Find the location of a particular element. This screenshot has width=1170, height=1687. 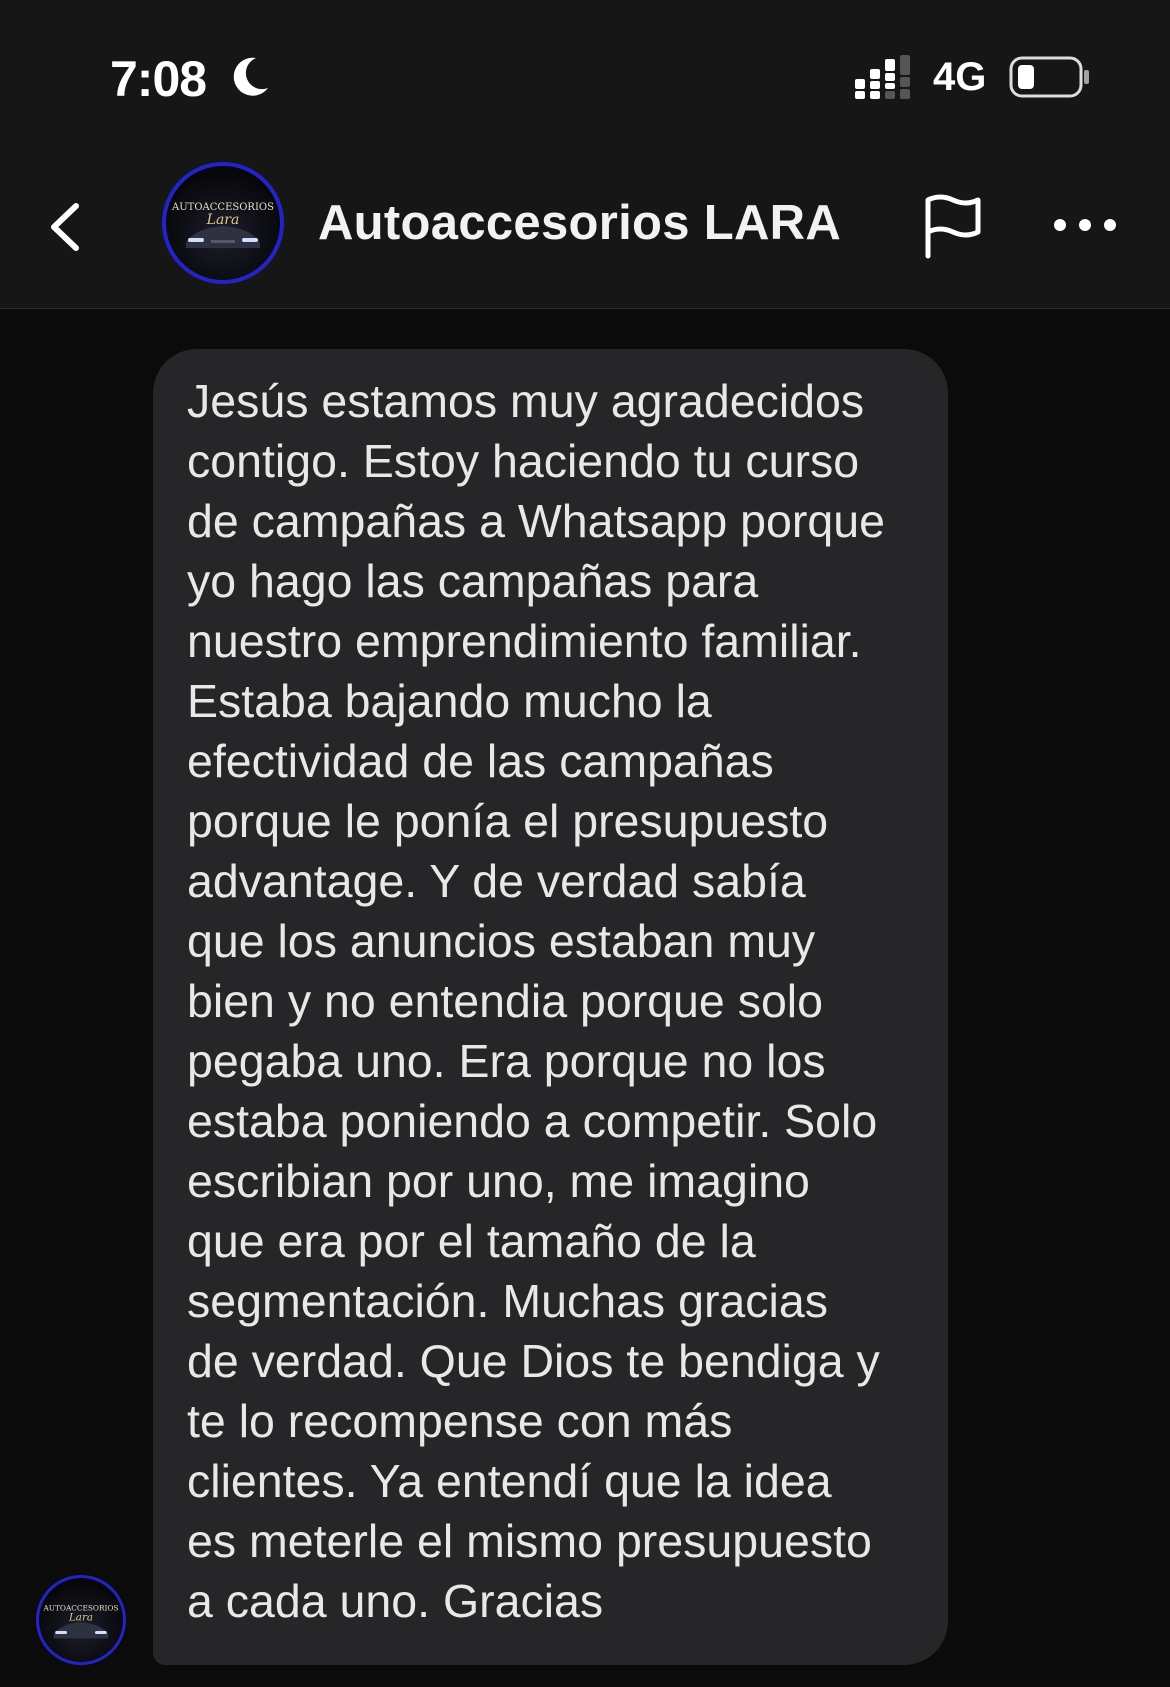

status-time: 7:08 is located at coordinates (158, 79).